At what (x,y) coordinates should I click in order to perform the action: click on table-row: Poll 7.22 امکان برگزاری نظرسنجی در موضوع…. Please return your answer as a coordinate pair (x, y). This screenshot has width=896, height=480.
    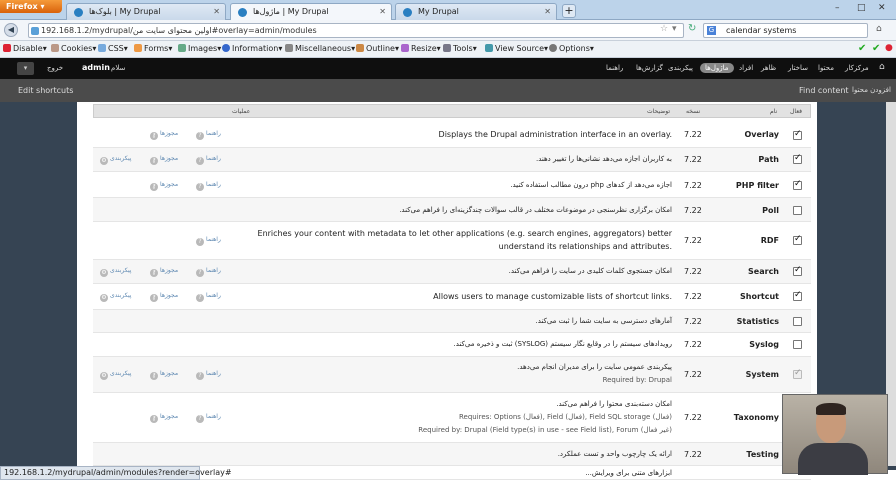
    Looking at the image, I should click on (452, 210).